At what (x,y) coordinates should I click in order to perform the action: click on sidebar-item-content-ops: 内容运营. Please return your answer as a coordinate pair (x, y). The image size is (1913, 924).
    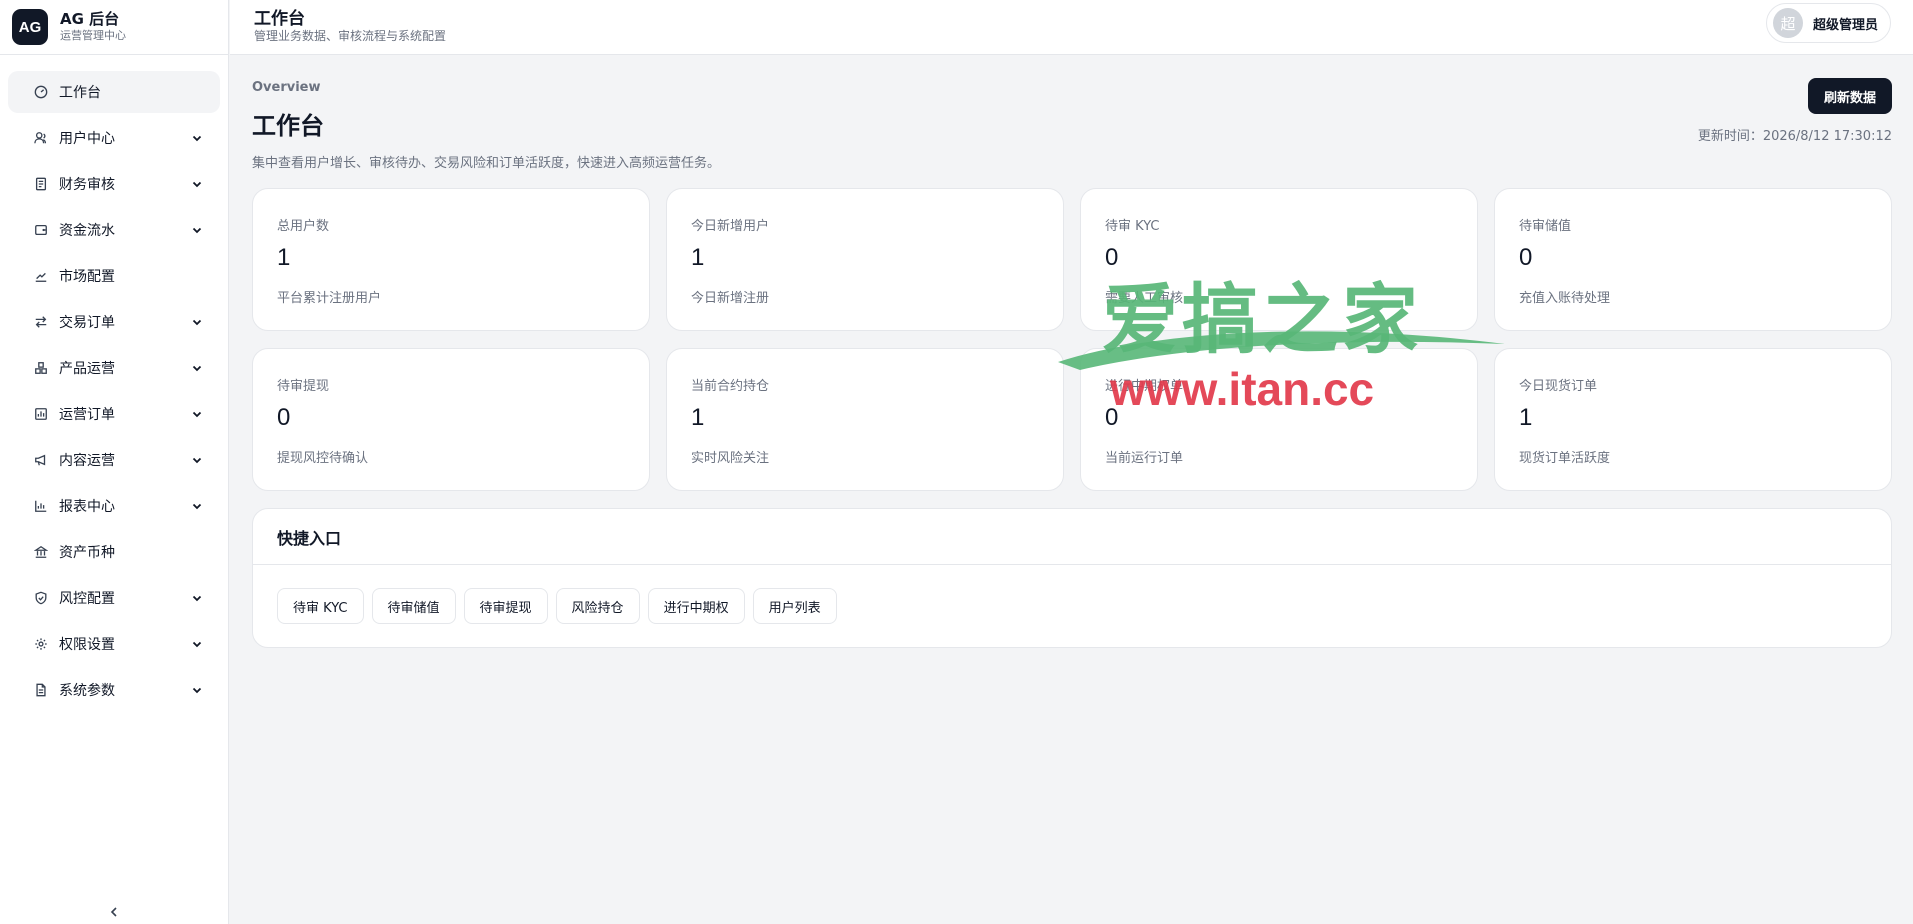
    Looking at the image, I should click on (114, 460).